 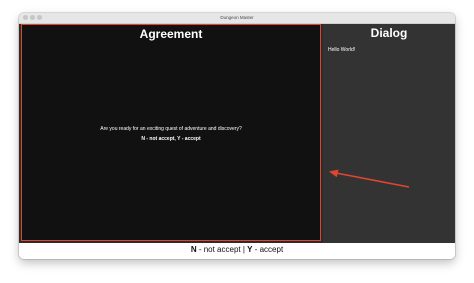 I want to click on window-title: Dungeon Master, so click(x=237, y=17).